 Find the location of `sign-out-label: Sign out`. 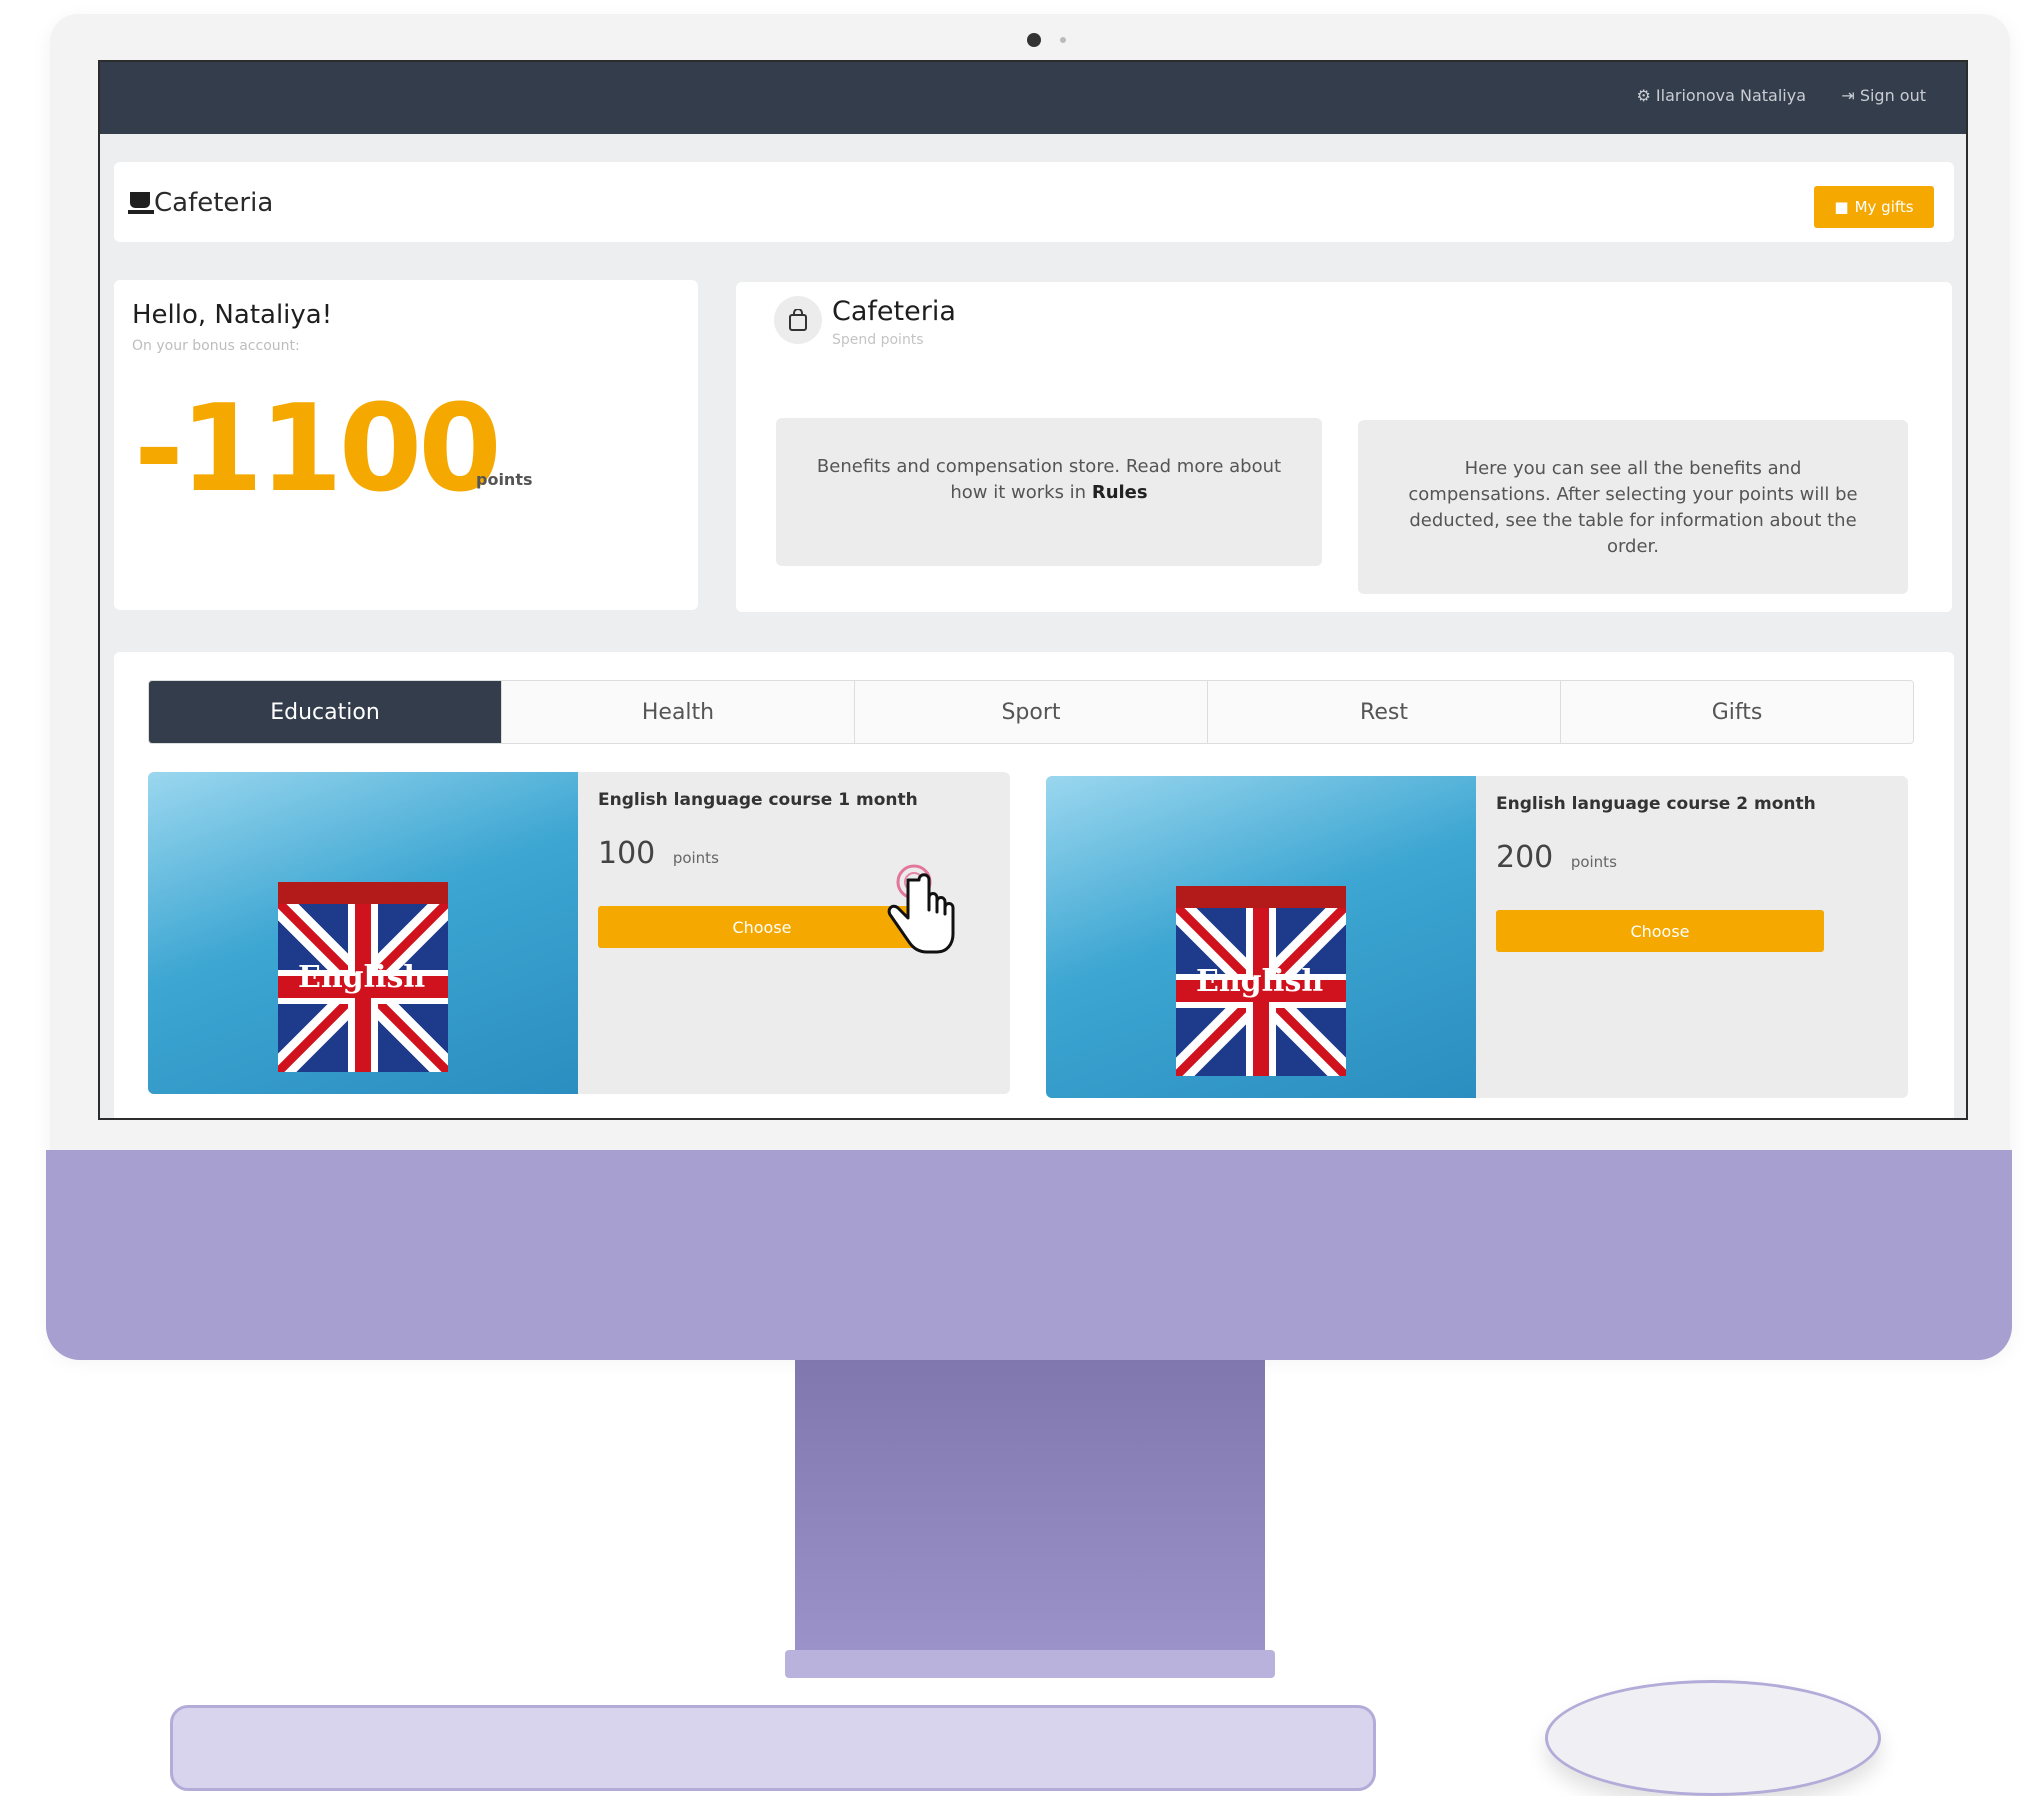

sign-out-label: Sign out is located at coordinates (1892, 95).